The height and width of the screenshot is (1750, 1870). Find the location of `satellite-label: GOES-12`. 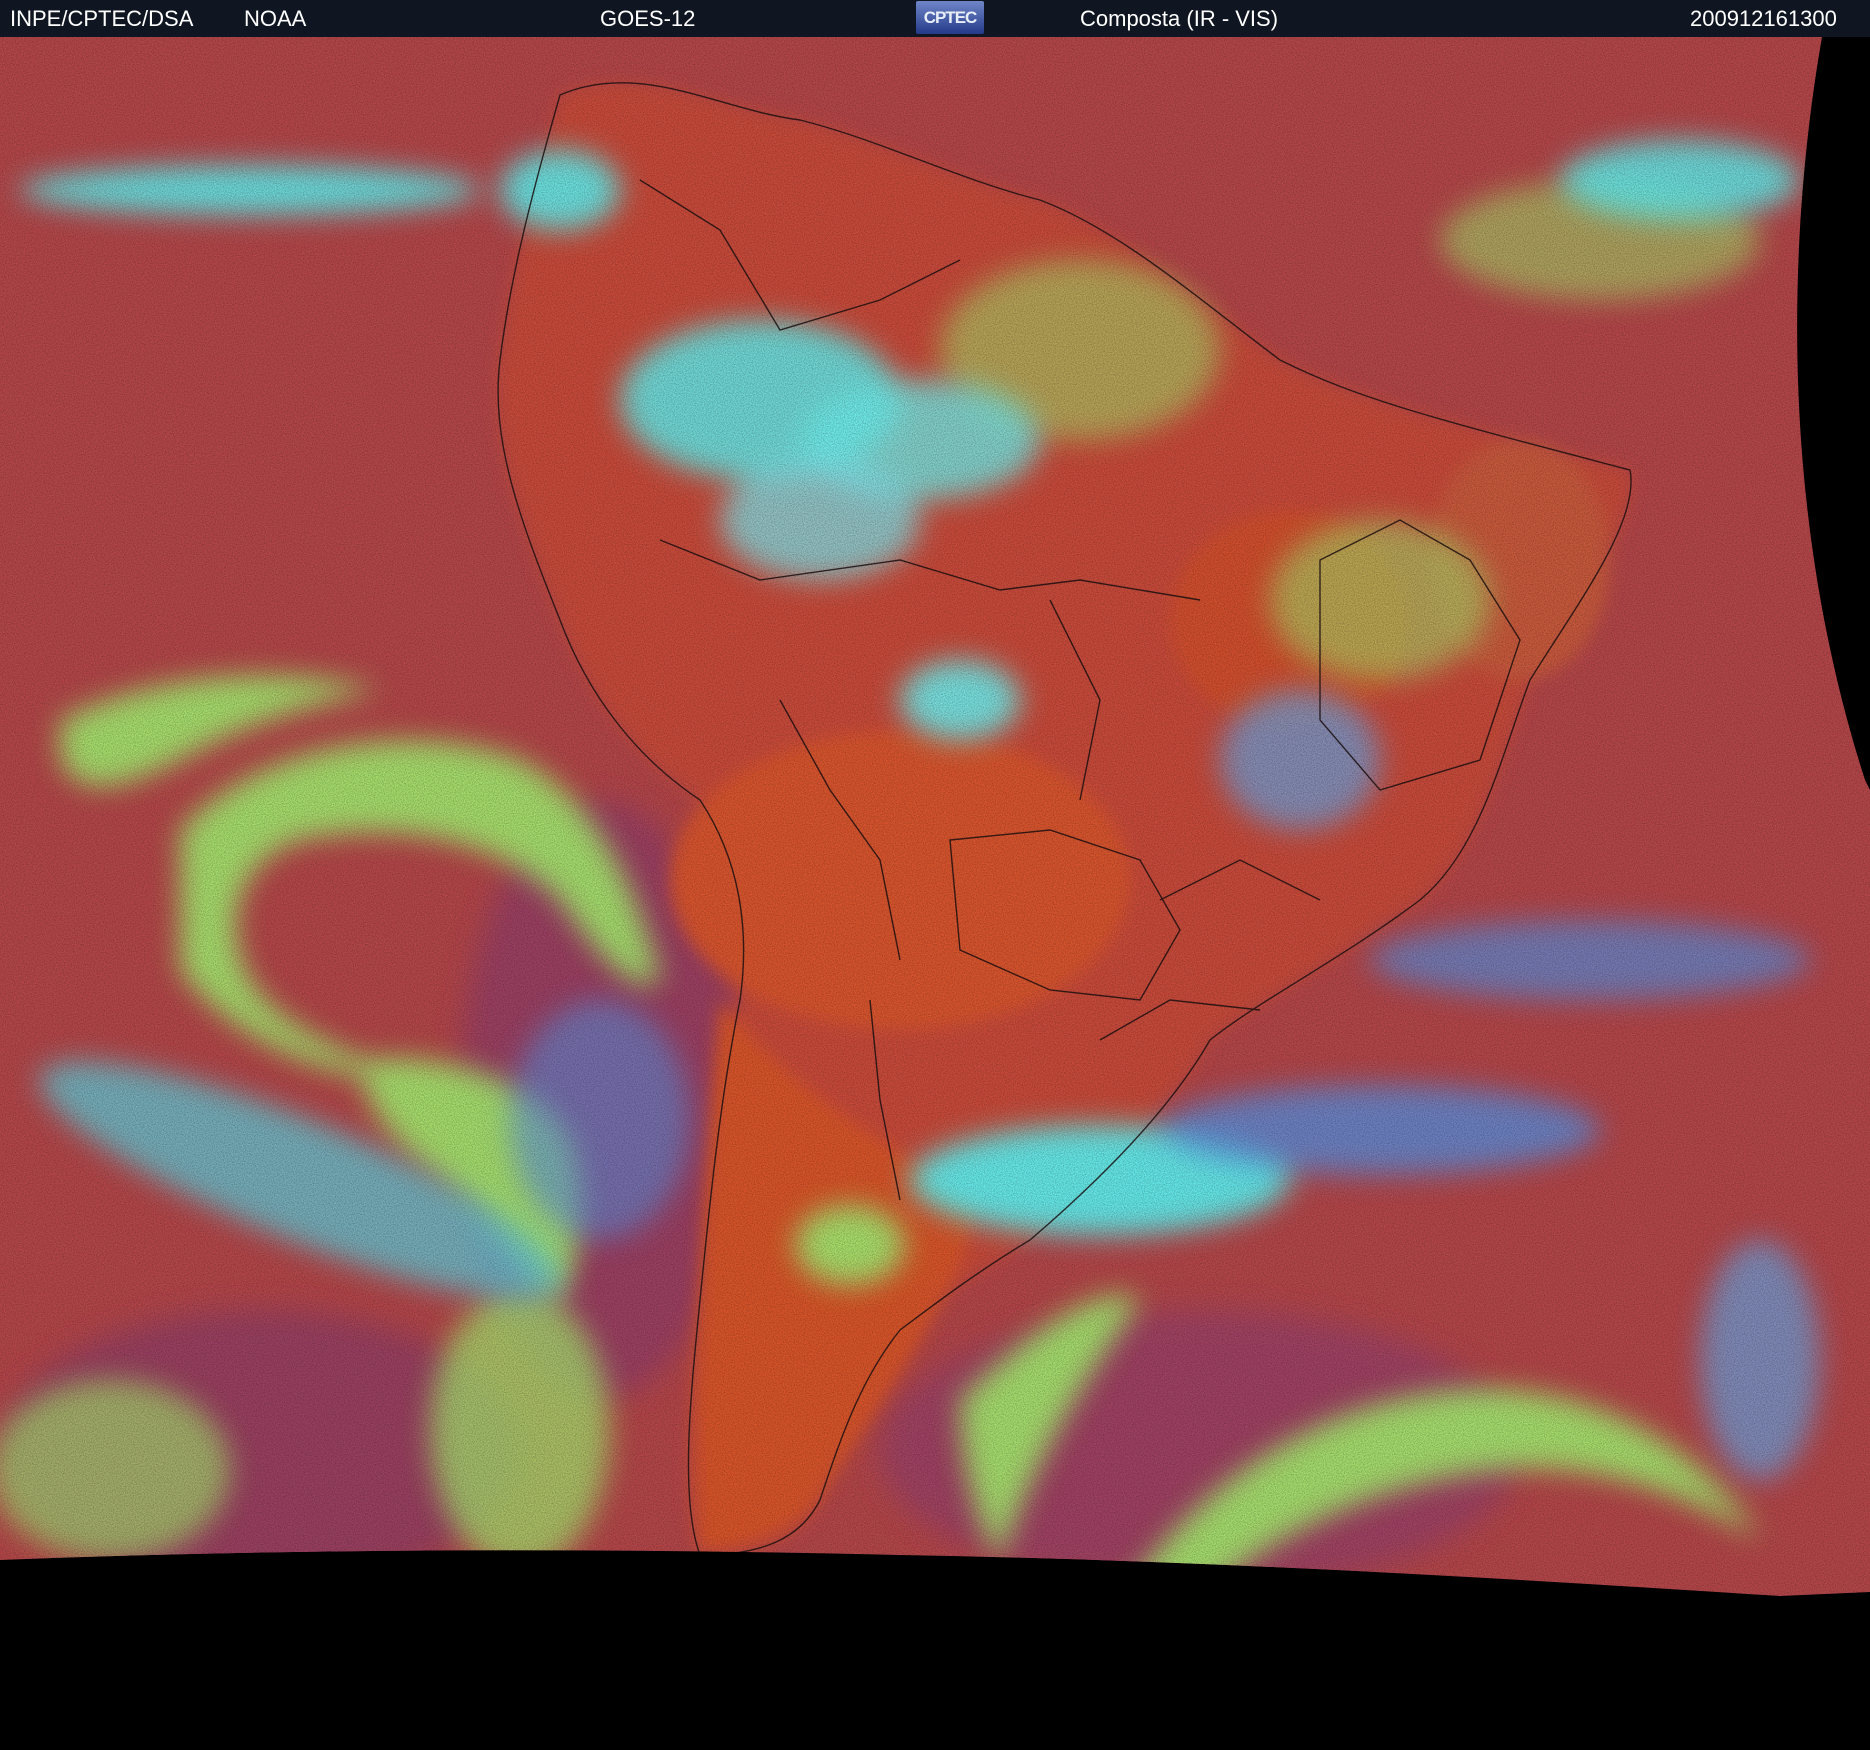

satellite-label: GOES-12 is located at coordinates (648, 18).